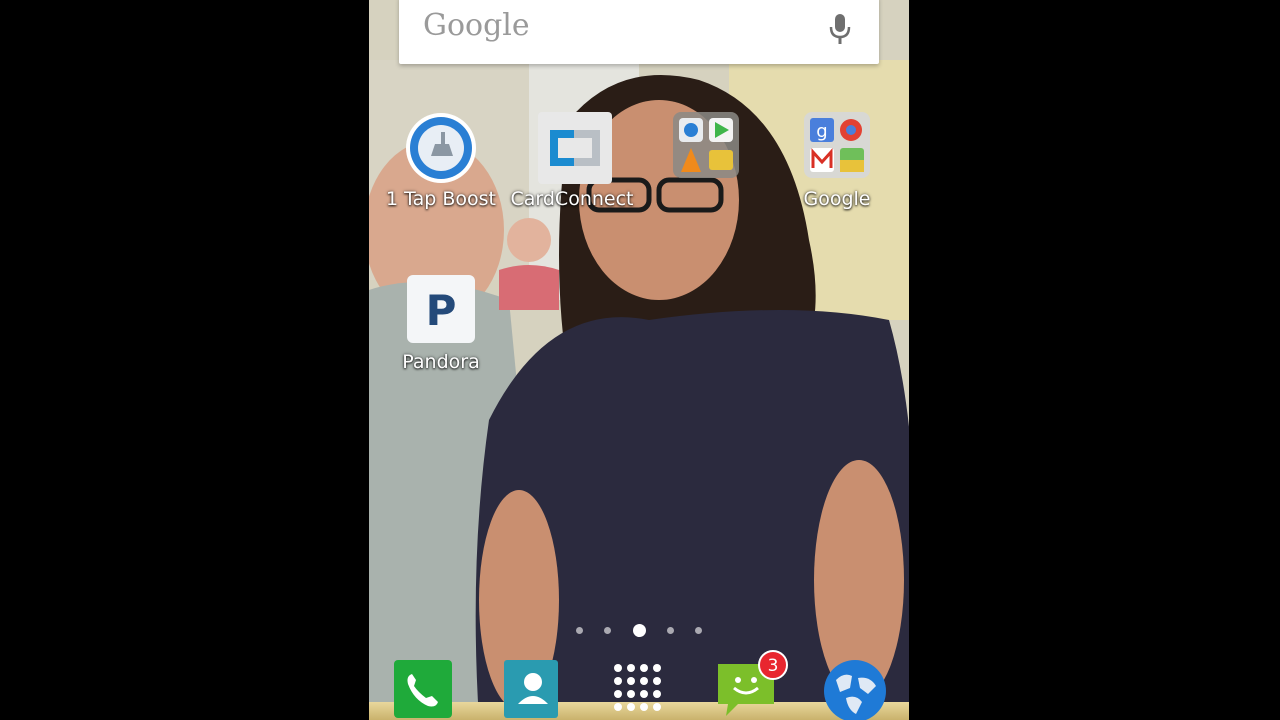  Describe the element at coordinates (441, 199) in the screenshot. I see `app-label: 1 Tap Boost` at that location.